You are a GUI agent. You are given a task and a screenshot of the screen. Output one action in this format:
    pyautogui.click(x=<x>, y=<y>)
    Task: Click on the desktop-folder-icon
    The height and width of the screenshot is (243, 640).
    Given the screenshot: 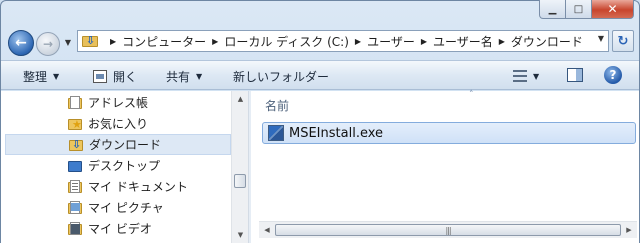 What is the action you would take?
    pyautogui.click(x=75, y=166)
    